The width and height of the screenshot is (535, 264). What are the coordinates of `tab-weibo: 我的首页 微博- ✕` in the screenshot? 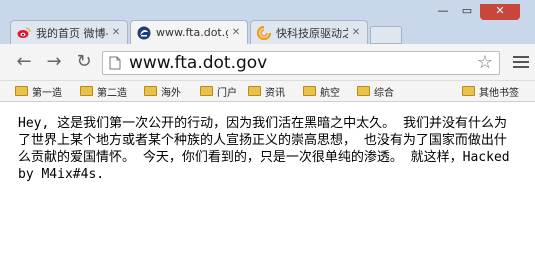 It's located at (69, 32).